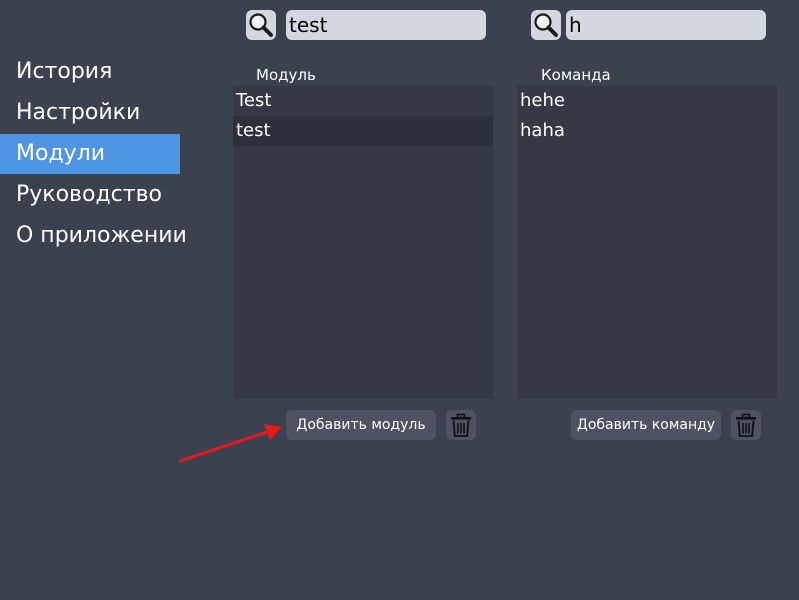  What do you see at coordinates (576, 75) in the screenshot?
I see `commands-column-header: Команда` at bounding box center [576, 75].